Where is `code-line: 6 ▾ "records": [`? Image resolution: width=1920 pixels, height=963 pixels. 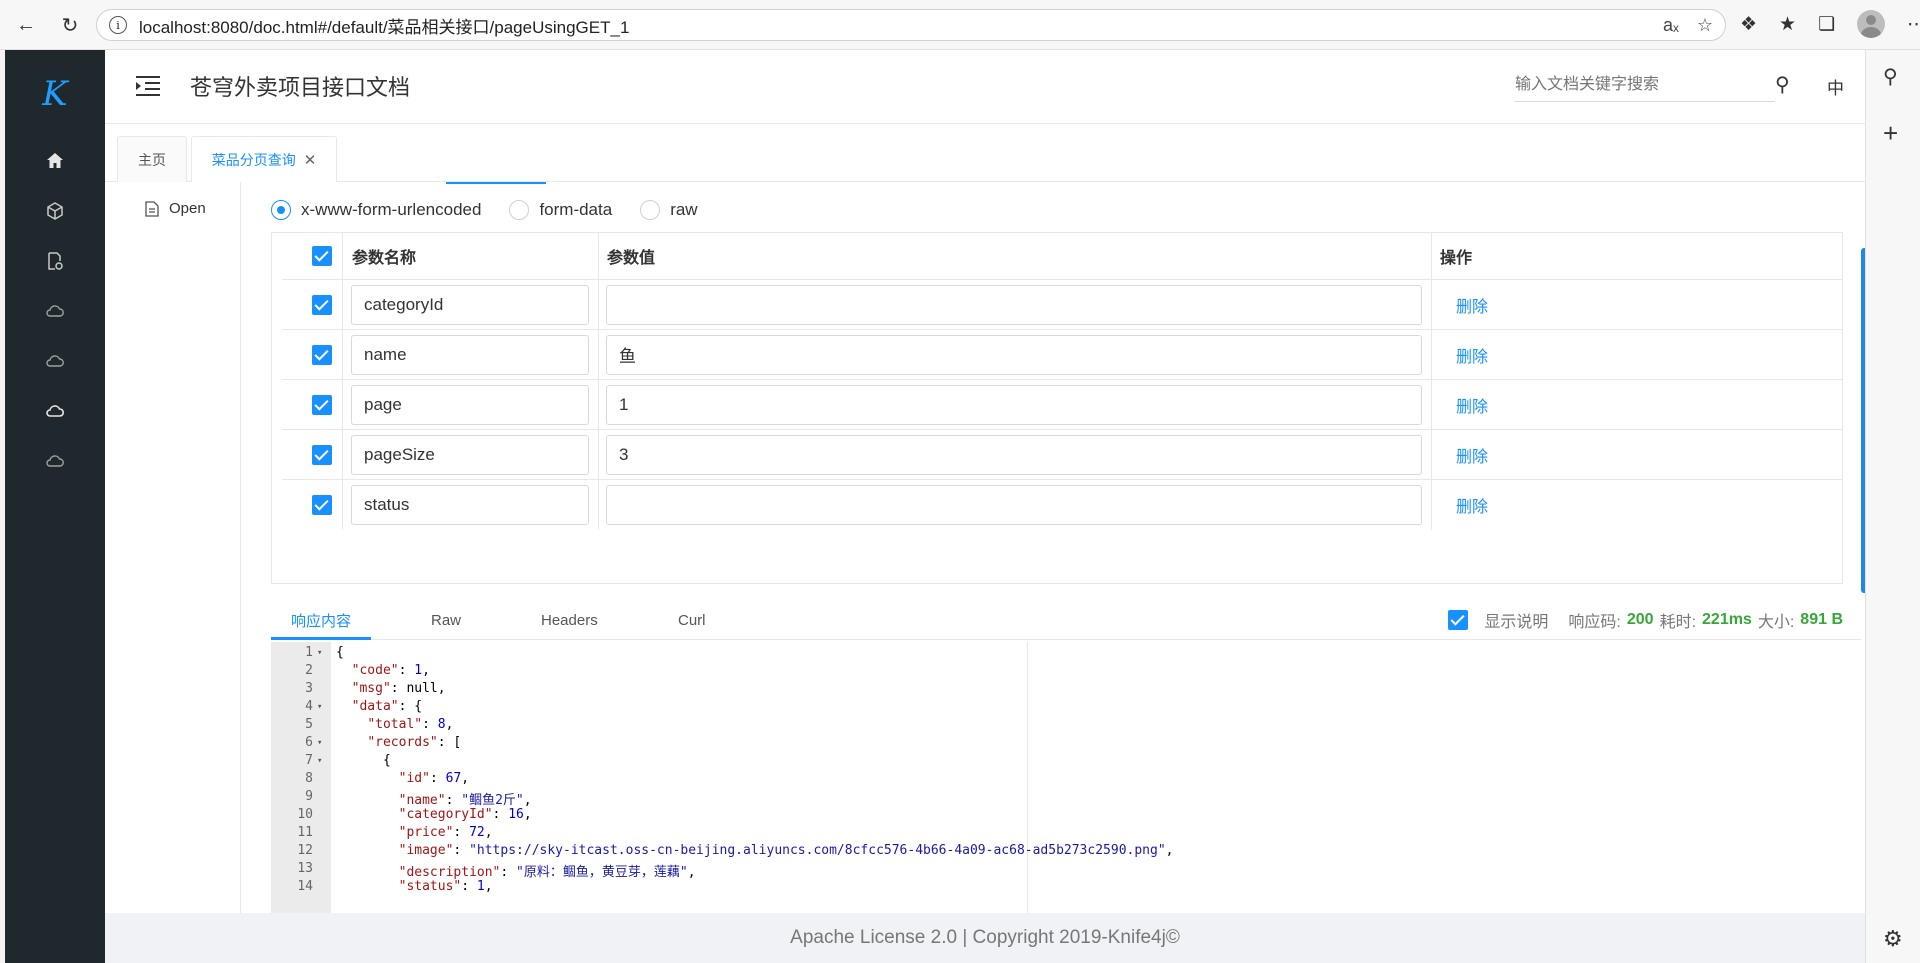 code-line: 6 ▾ "records": [ is located at coordinates (1066, 744).